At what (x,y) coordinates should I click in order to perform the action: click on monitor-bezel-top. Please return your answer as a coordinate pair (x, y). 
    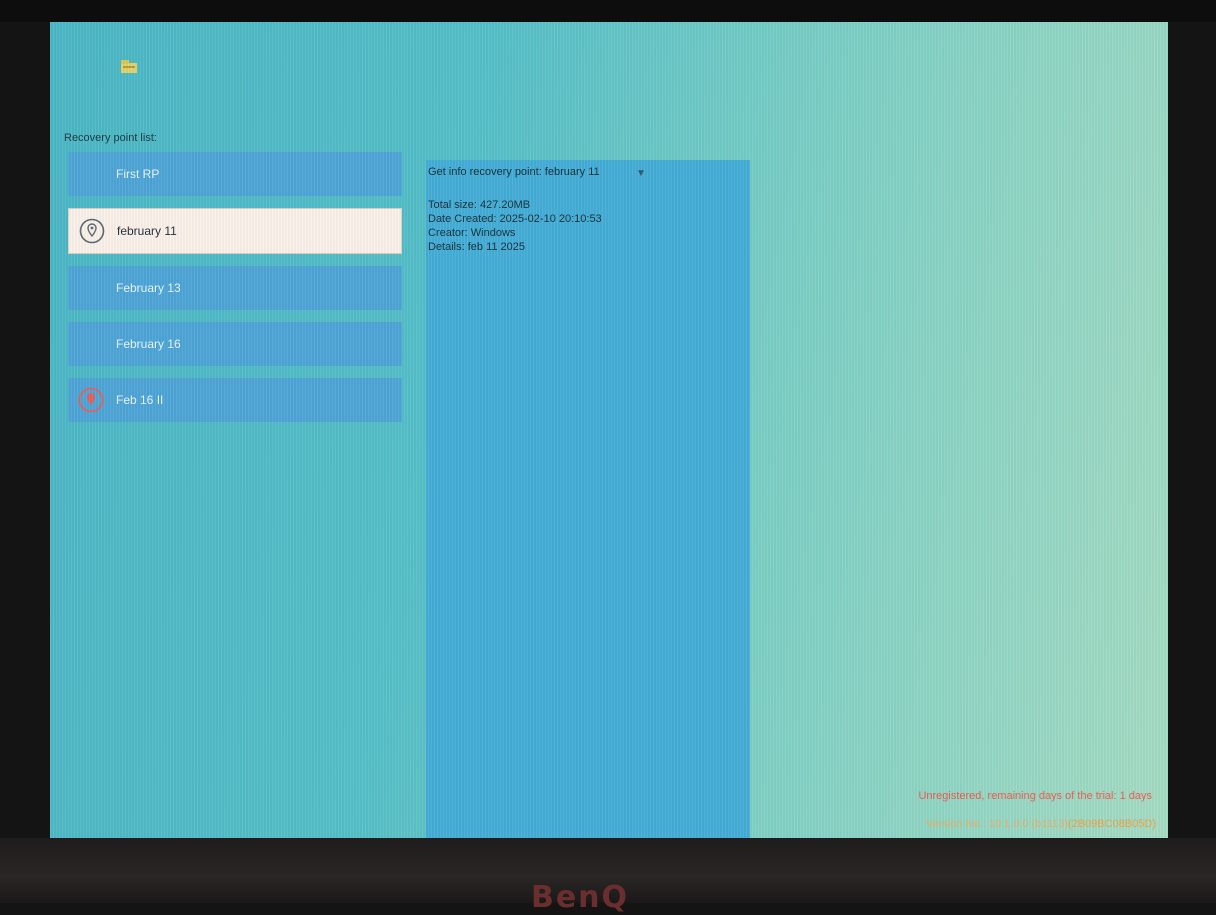
    Looking at the image, I should click on (608, 11).